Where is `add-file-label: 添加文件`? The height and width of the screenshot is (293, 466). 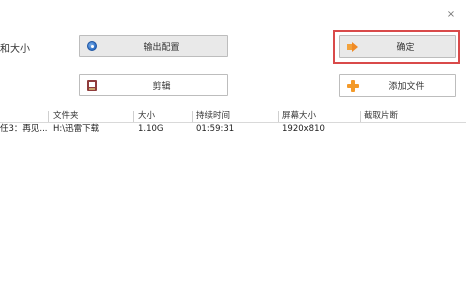
add-file-label: 添加文件 is located at coordinates (406, 87).